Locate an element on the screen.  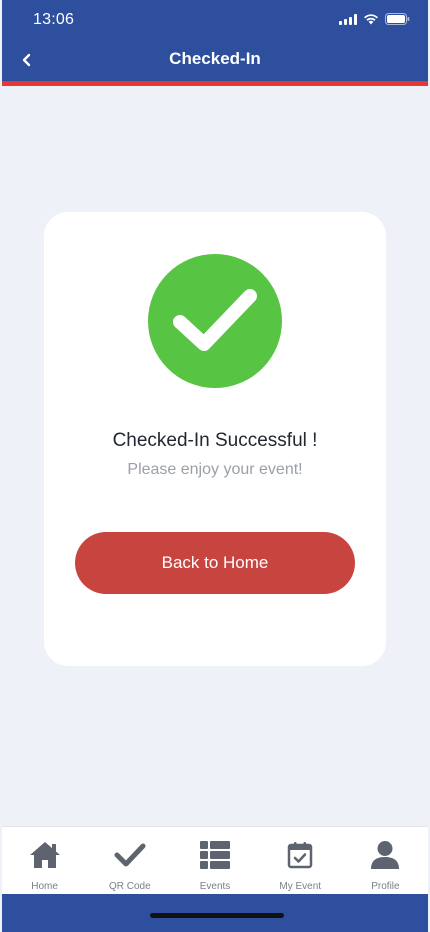
header-accent-line is located at coordinates (215, 83).